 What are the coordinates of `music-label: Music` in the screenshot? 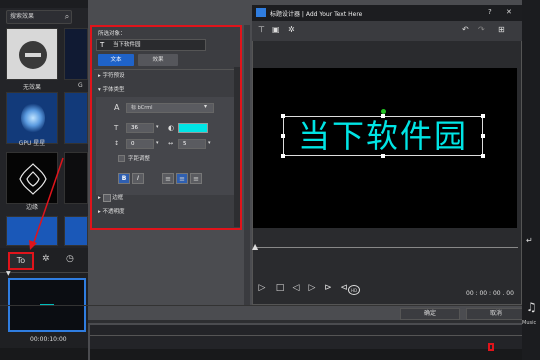 It's located at (529, 323).